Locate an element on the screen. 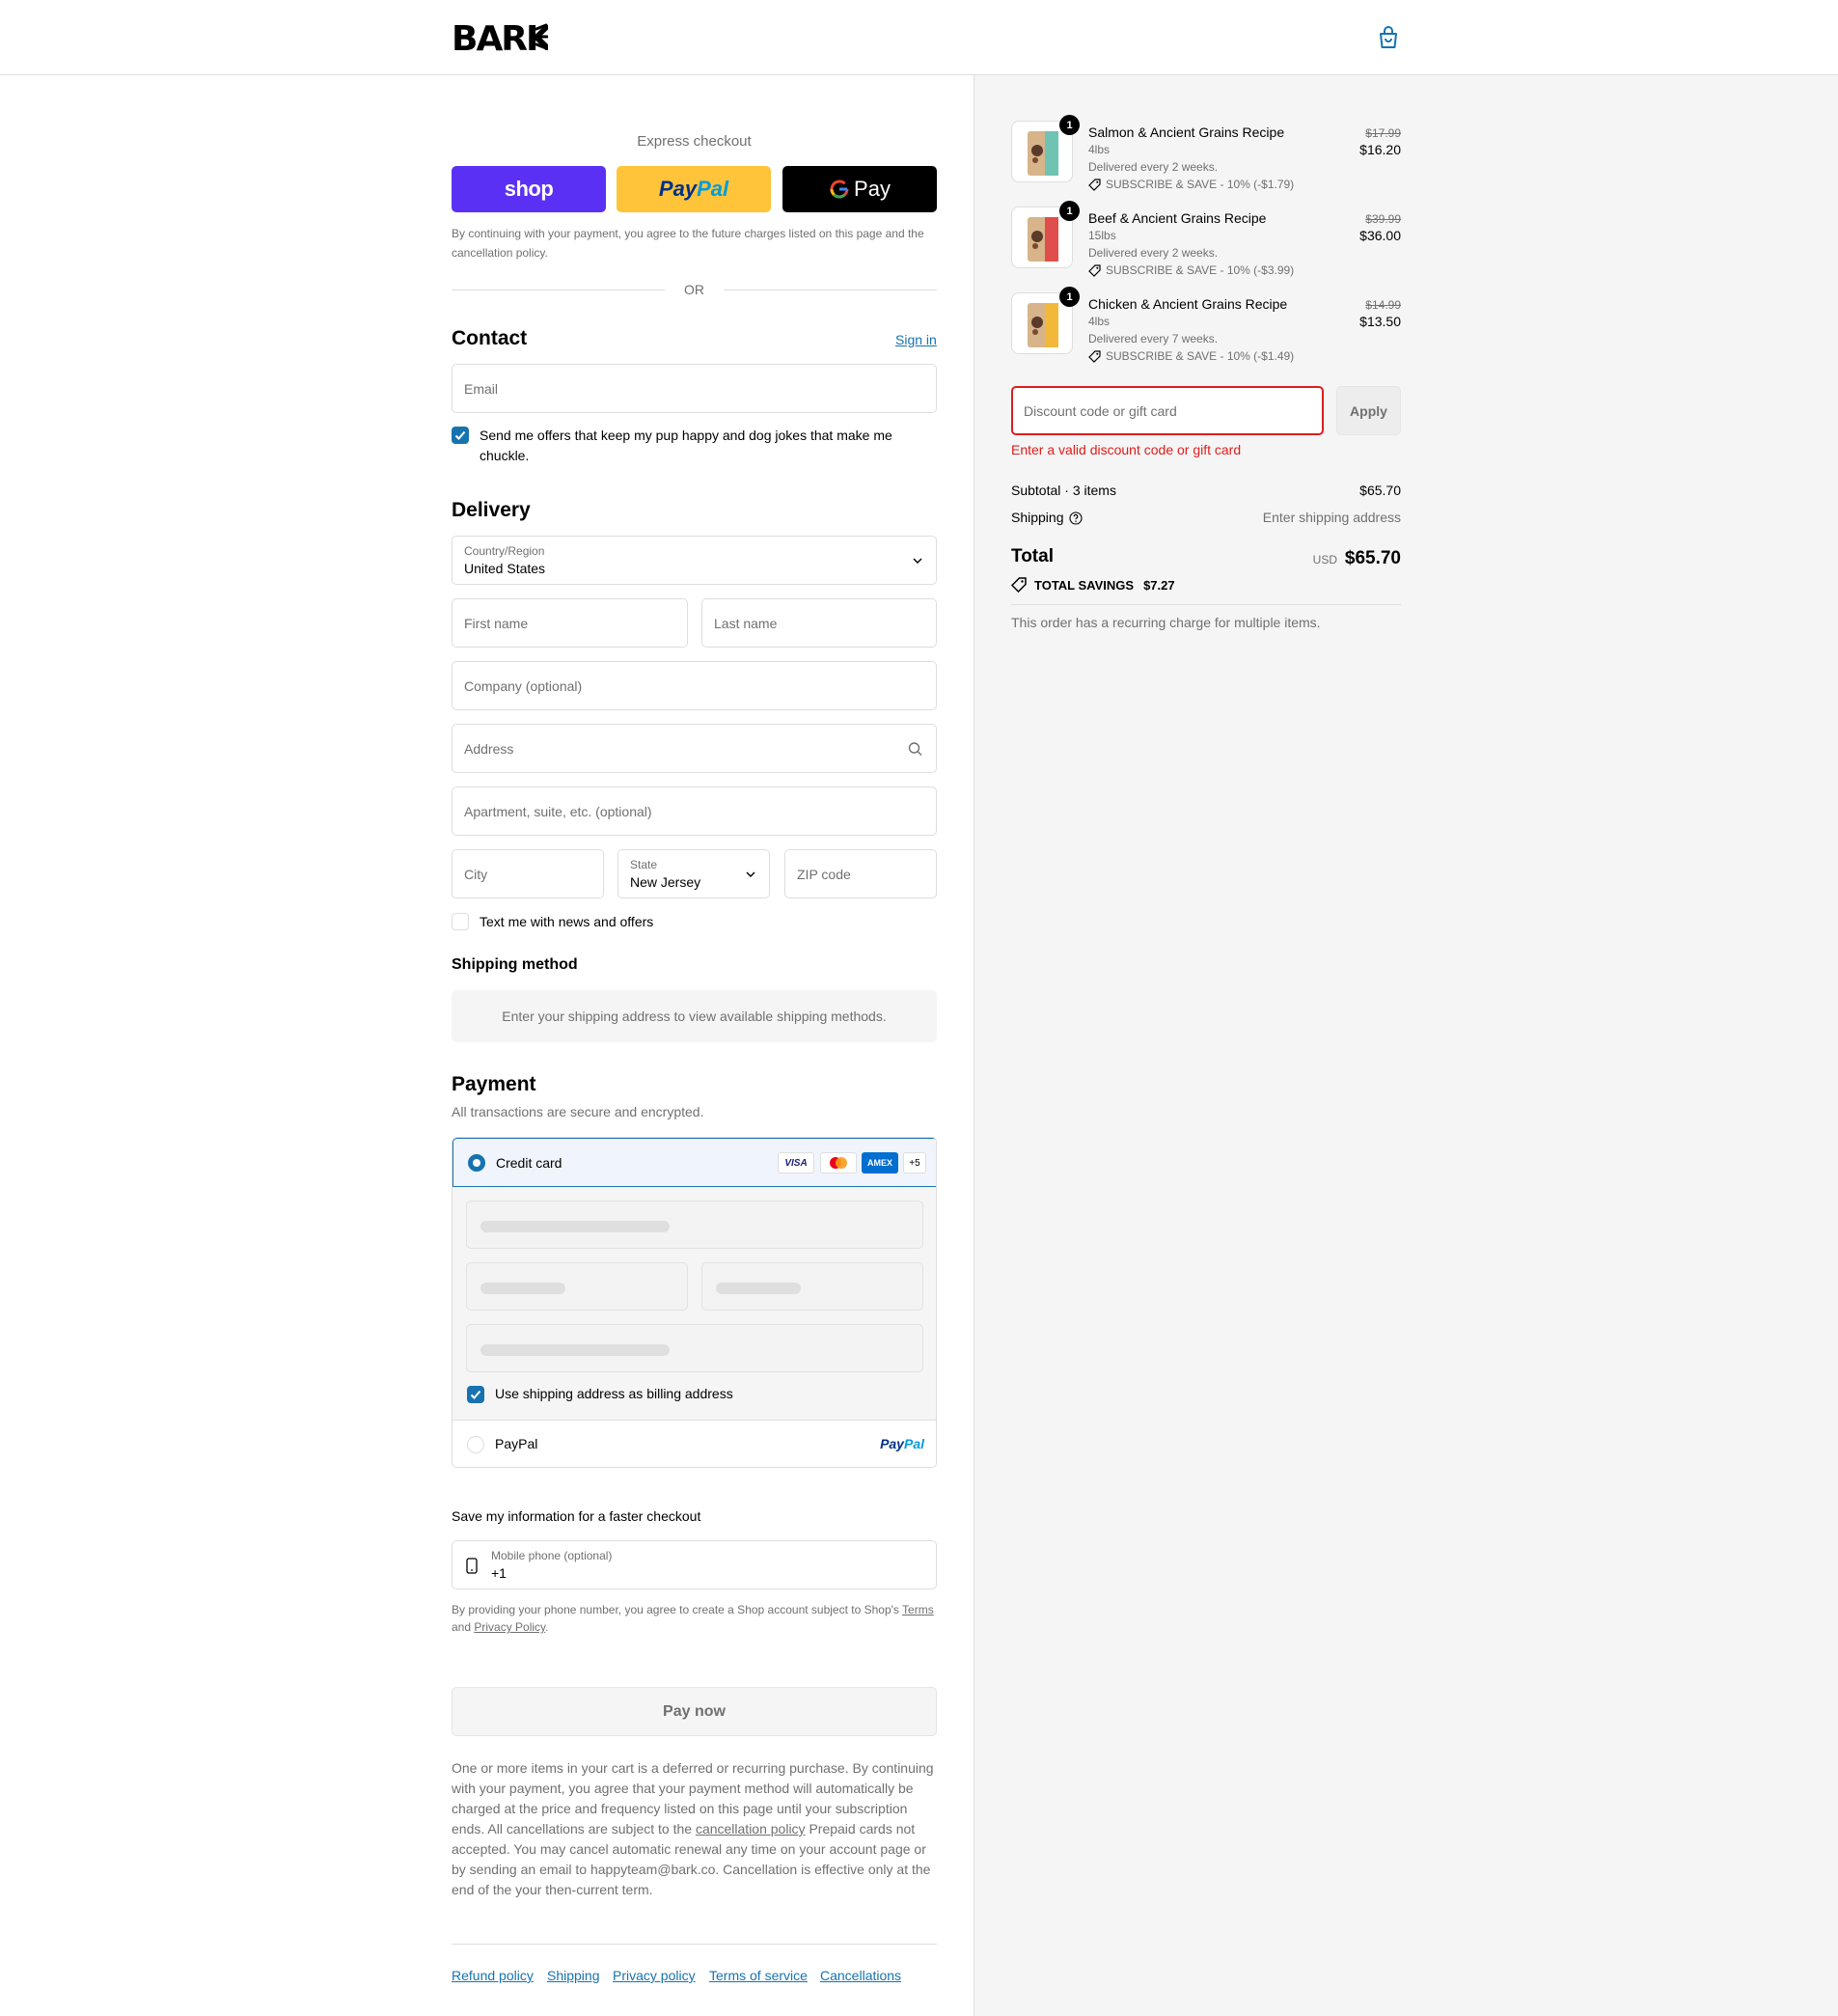  subtotal-row: Subtotal · 3 items $65.70 is located at coordinates (1206, 490).